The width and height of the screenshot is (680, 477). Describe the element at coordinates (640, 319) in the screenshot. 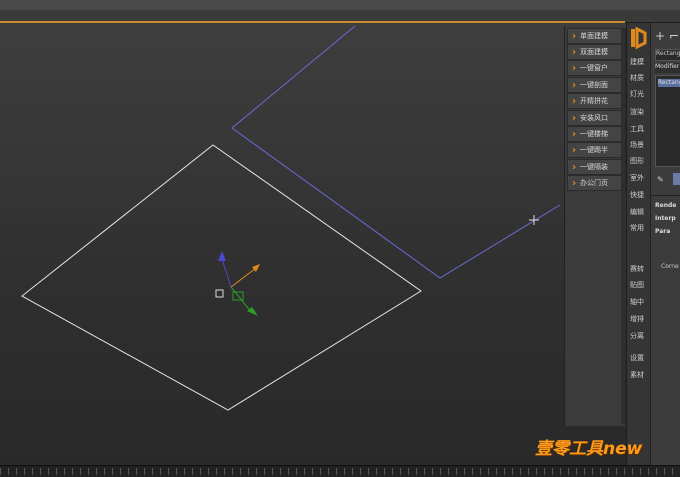

I see `strip-item-arrange: 增排` at that location.